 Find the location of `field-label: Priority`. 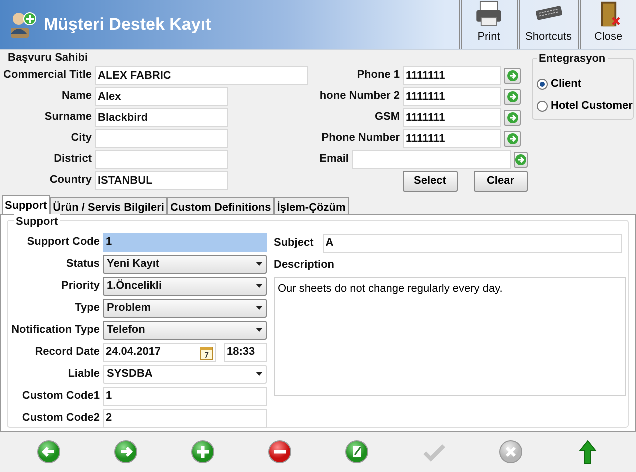

field-label: Priority is located at coordinates (80, 286).